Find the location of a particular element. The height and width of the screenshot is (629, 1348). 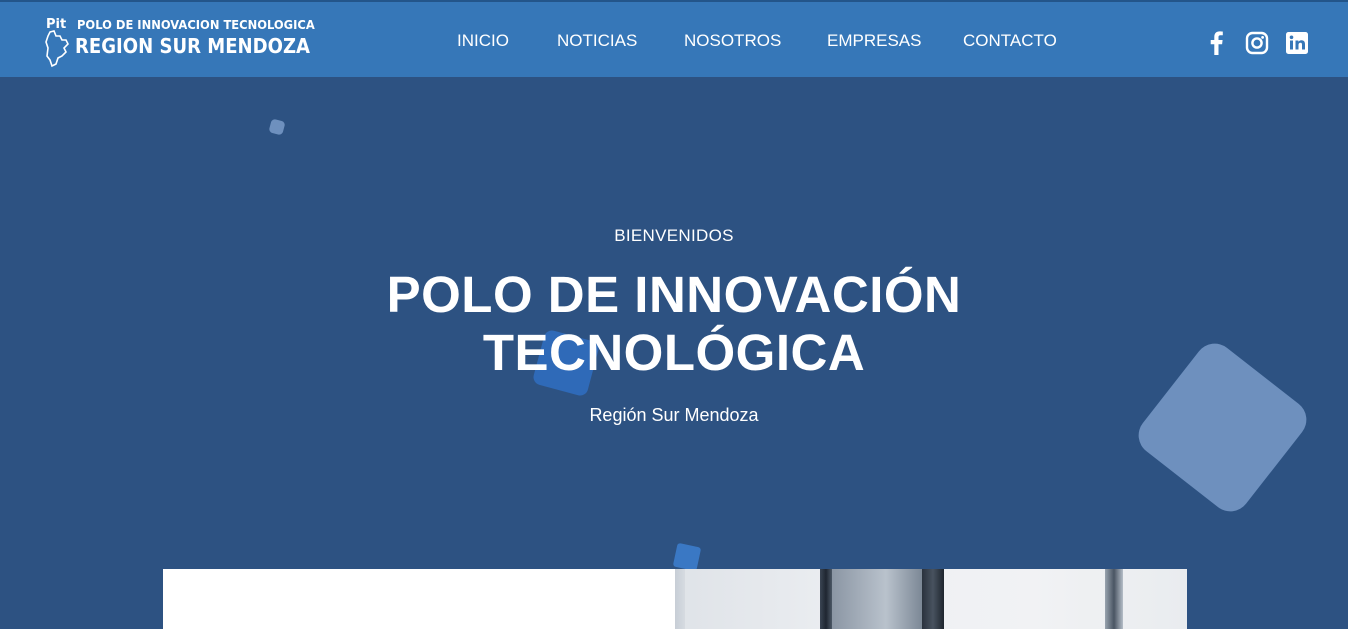

content-card-image is located at coordinates (931, 599).